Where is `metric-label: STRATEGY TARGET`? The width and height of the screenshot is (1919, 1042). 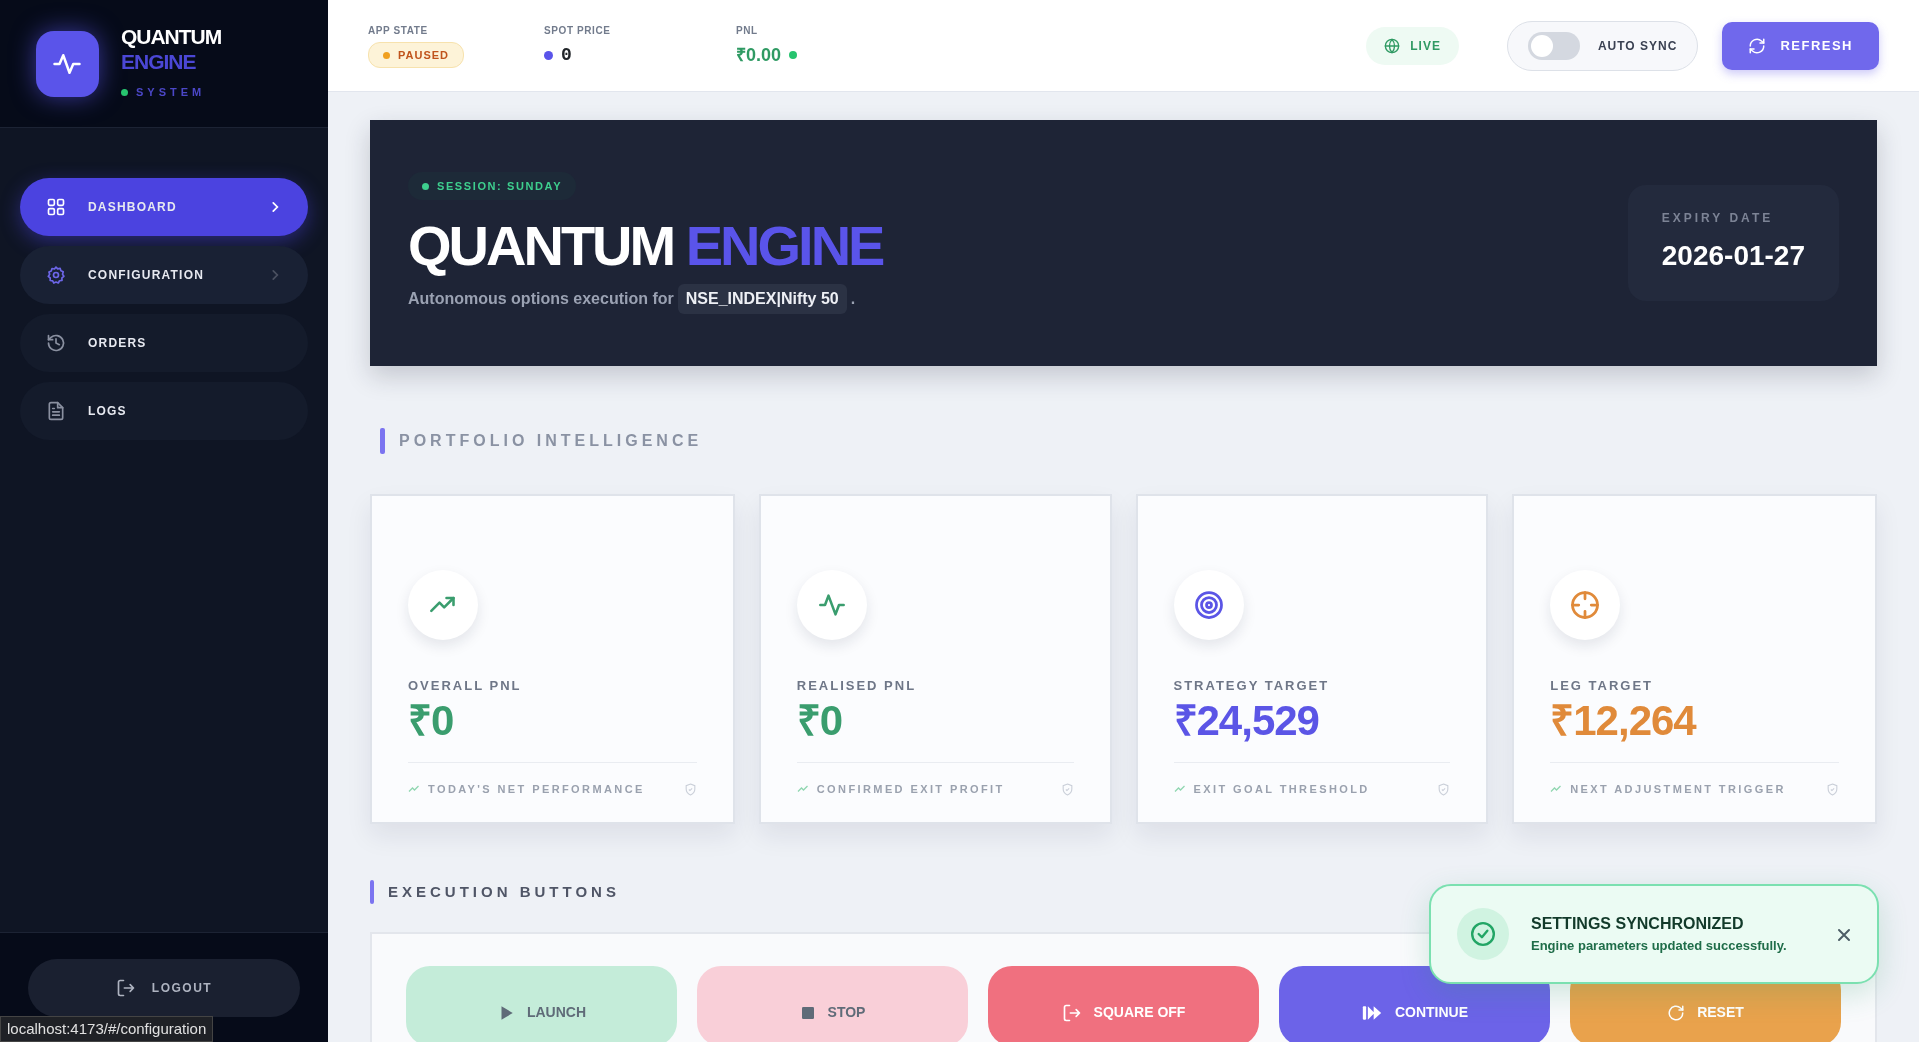 metric-label: STRATEGY TARGET is located at coordinates (1252, 686).